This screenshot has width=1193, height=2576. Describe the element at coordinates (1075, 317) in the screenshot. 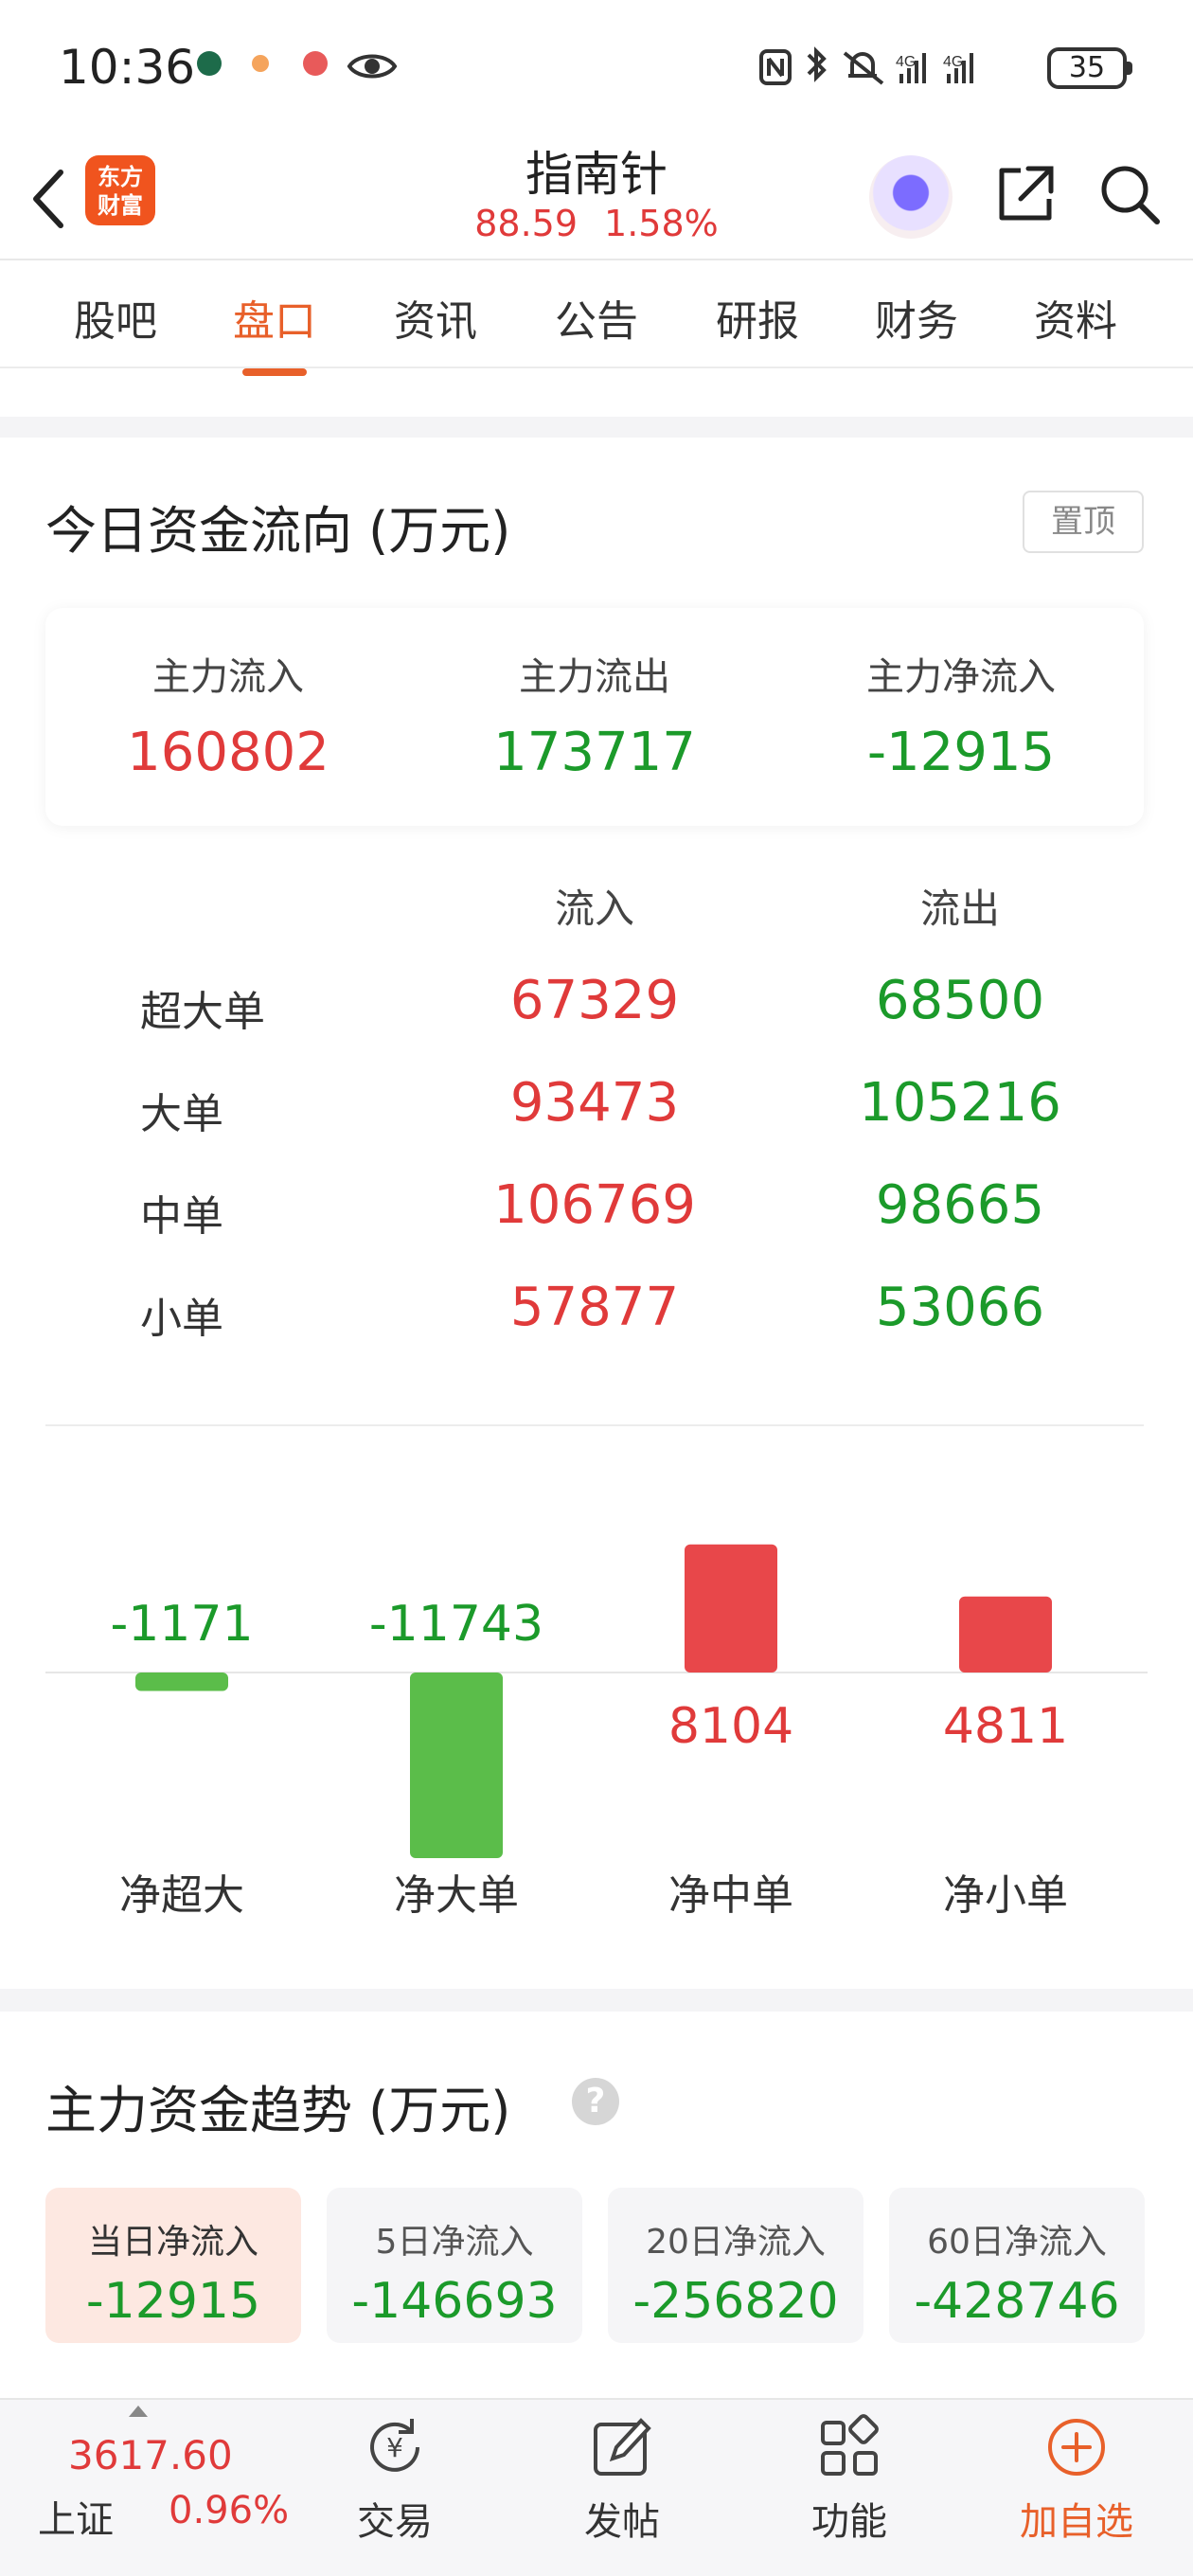

I see `tab-profile: 资料` at that location.